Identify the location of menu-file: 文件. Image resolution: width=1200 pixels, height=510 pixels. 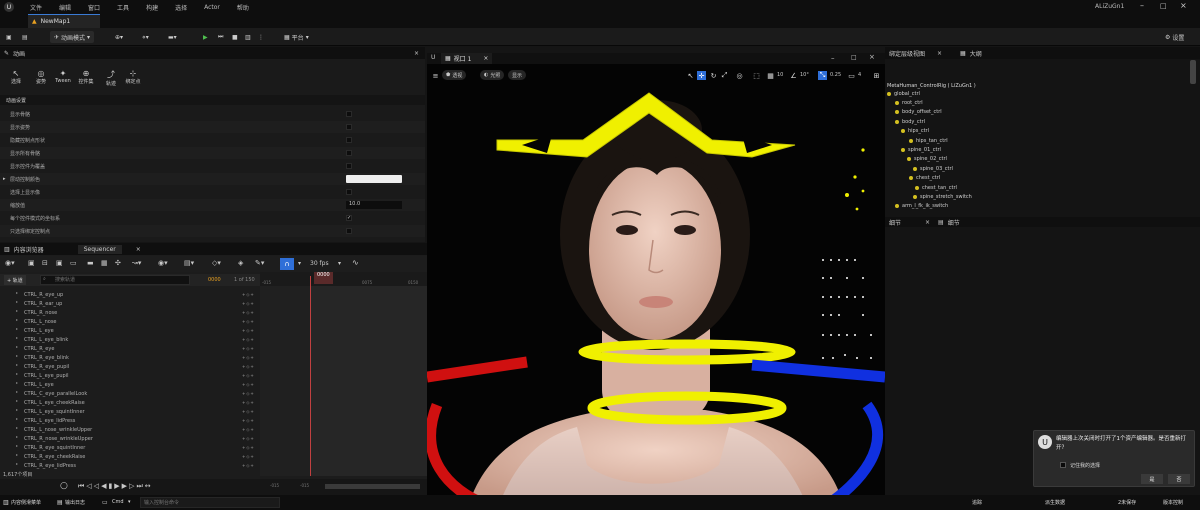
(36, 7).